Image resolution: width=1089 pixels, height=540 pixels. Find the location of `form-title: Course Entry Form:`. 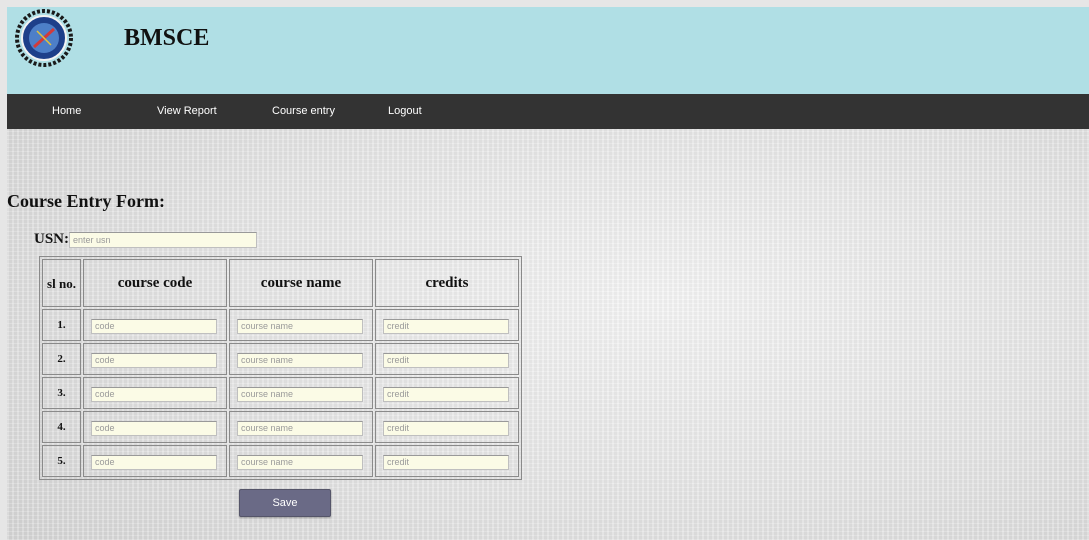

form-title: Course Entry Form: is located at coordinates (86, 201).